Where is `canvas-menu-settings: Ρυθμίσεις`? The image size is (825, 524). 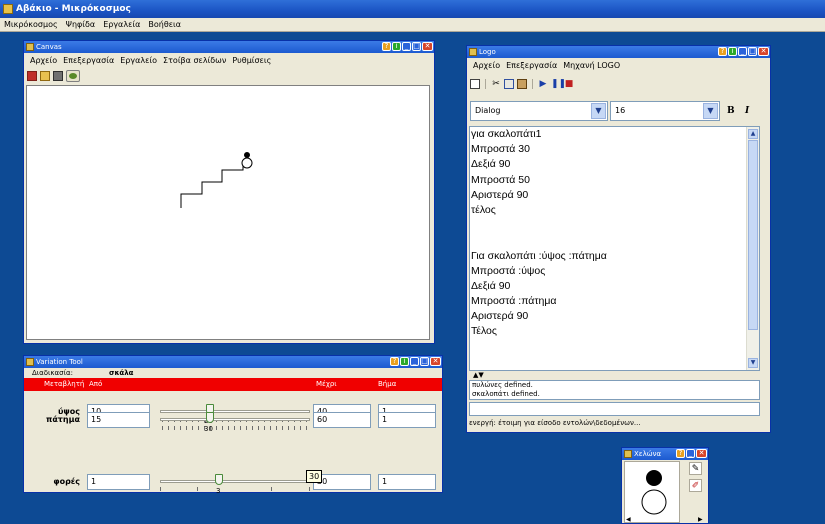 canvas-menu-settings: Ρυθμίσεις is located at coordinates (251, 61).